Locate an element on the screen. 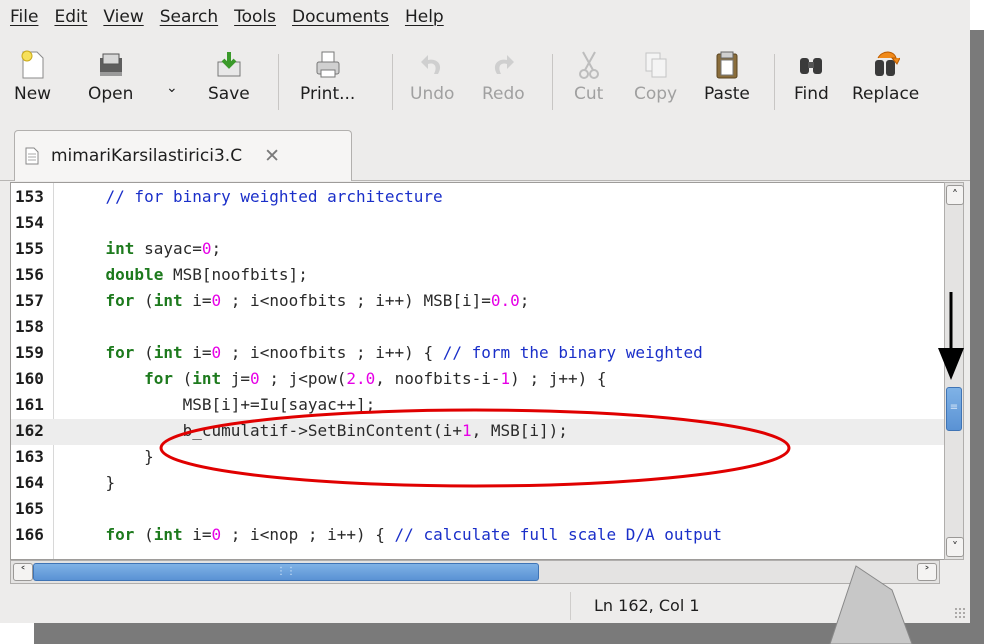 The width and height of the screenshot is (984, 644). replace-button: Replace is located at coordinates (885, 77).